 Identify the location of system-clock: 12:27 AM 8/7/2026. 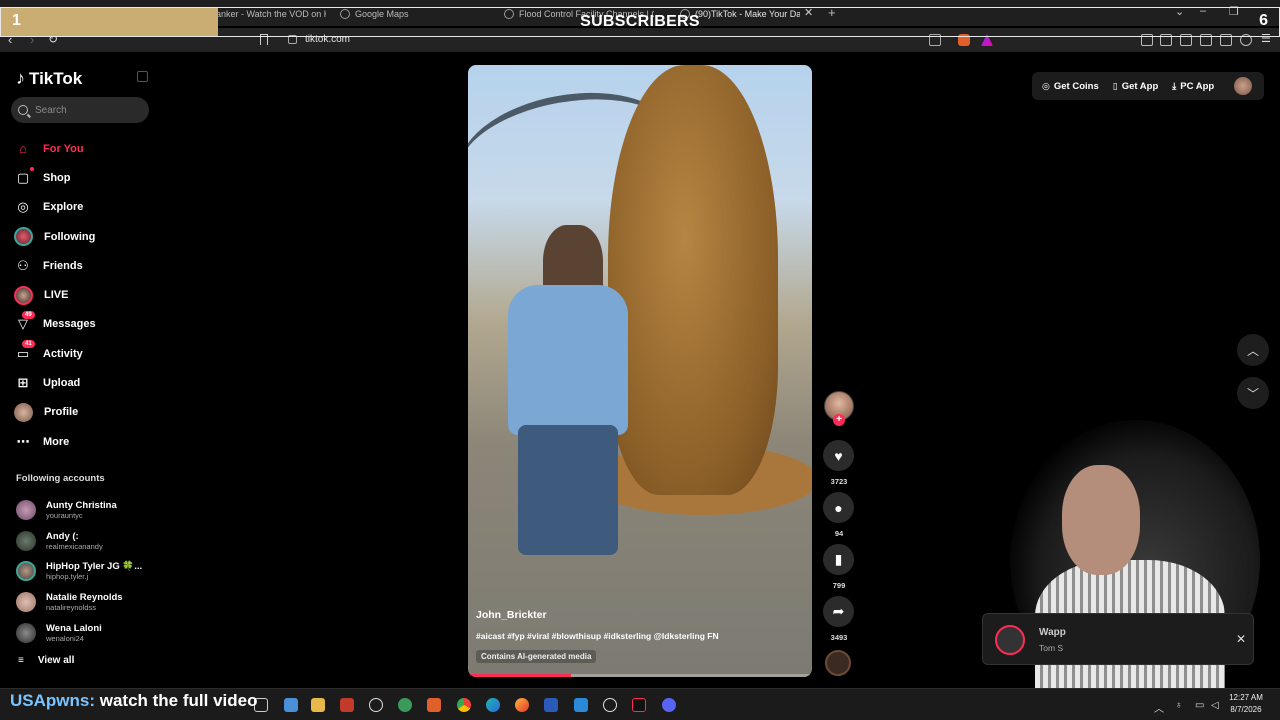
(1246, 704).